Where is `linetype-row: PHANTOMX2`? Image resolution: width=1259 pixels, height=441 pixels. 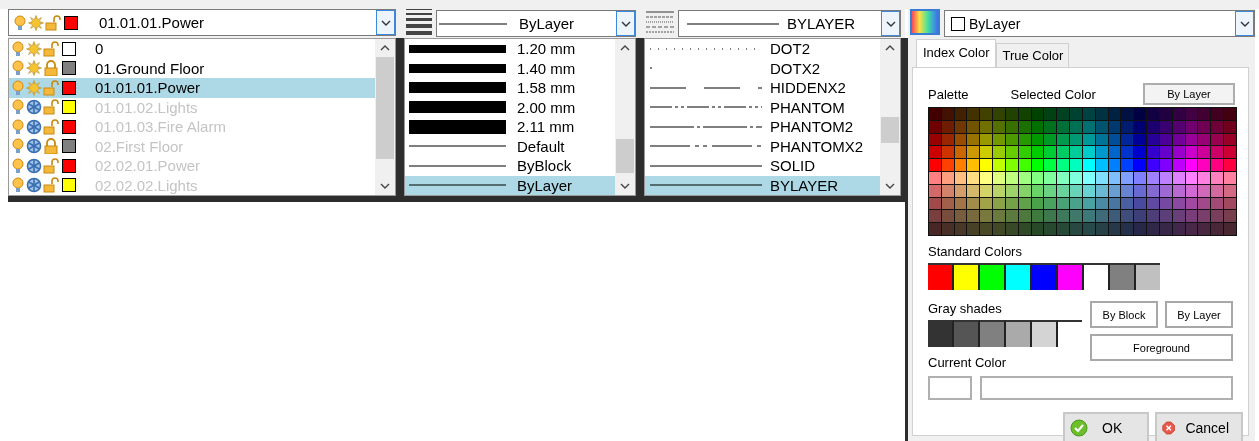 linetype-row: PHANTOMX2 is located at coordinates (762, 146).